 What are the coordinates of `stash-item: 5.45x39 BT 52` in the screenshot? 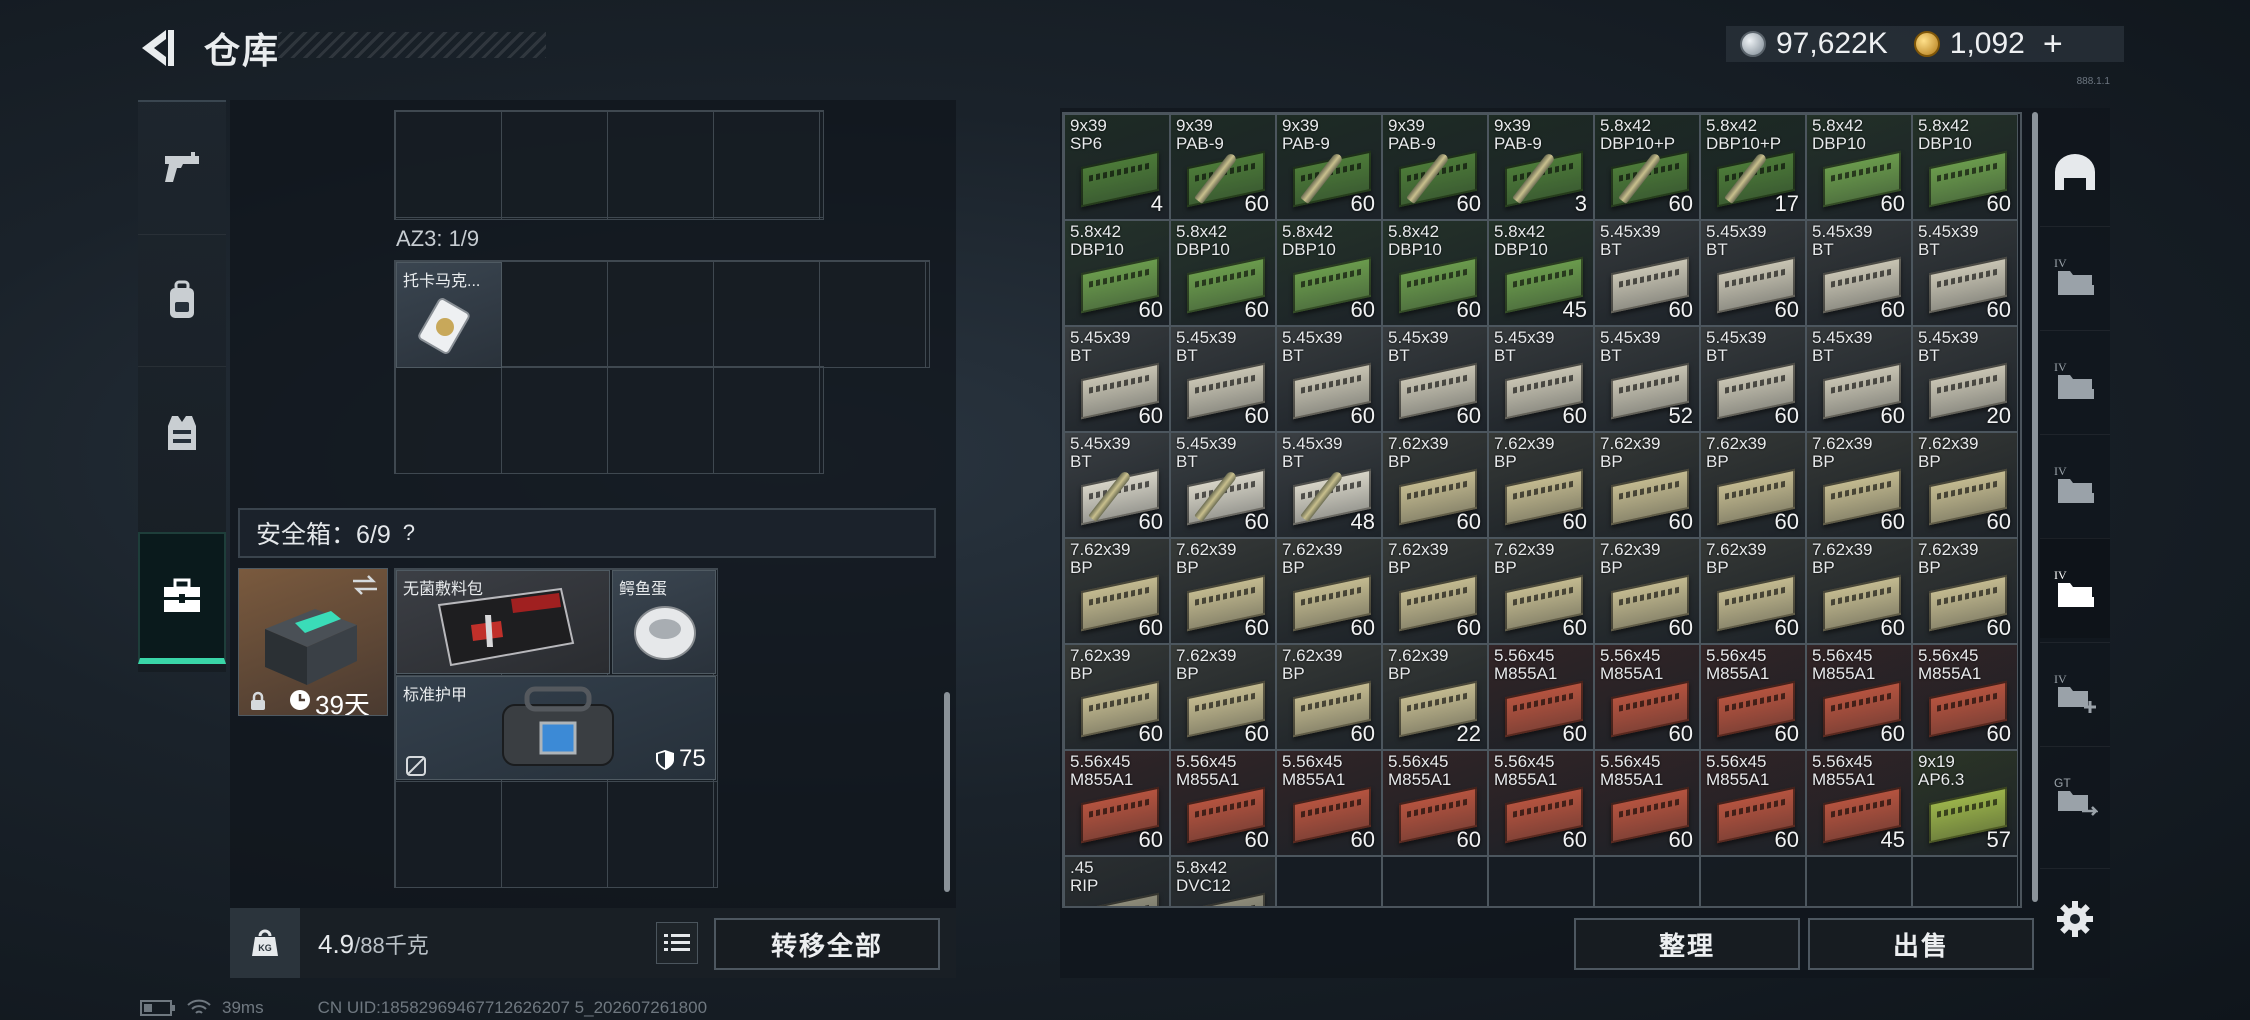 It's located at (1647, 379).